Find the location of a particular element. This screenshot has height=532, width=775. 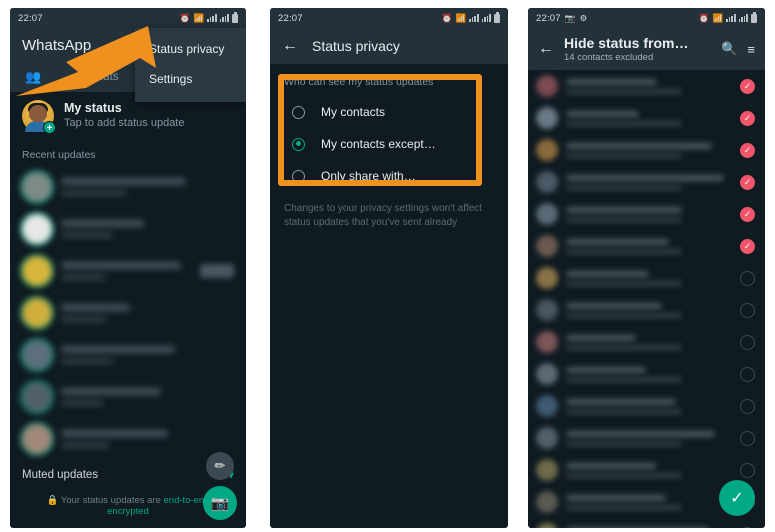

avatar: + is located at coordinates (39, 117).